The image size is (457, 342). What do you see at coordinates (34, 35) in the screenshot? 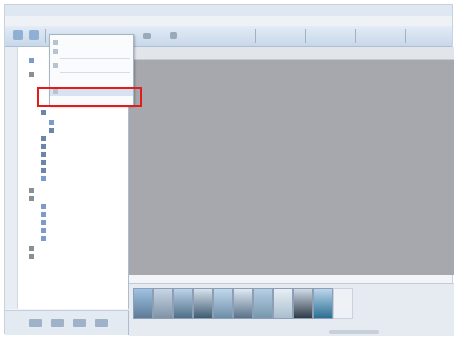
I see `forward-icon` at bounding box center [34, 35].